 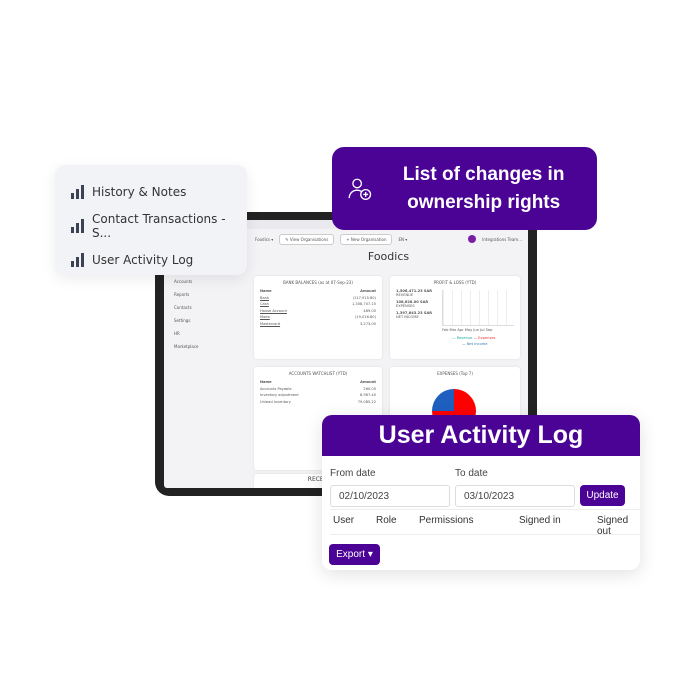 What do you see at coordinates (318, 389) in the screenshot?
I see `table-row: Accounts Payable 260.00` at bounding box center [318, 389].